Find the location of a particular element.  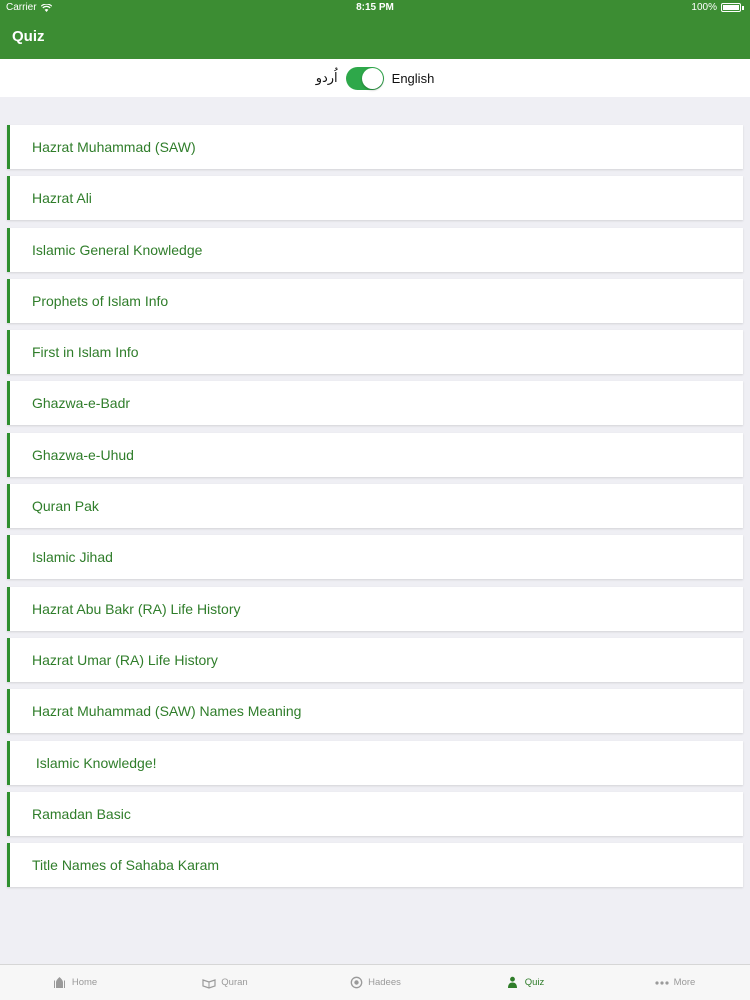

battery-percent: 100% is located at coordinates (704, 7).